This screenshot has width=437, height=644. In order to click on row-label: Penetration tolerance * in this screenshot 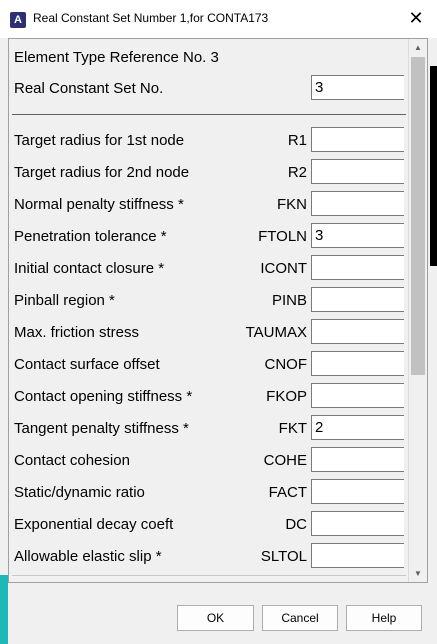, I will do `click(90, 236)`.